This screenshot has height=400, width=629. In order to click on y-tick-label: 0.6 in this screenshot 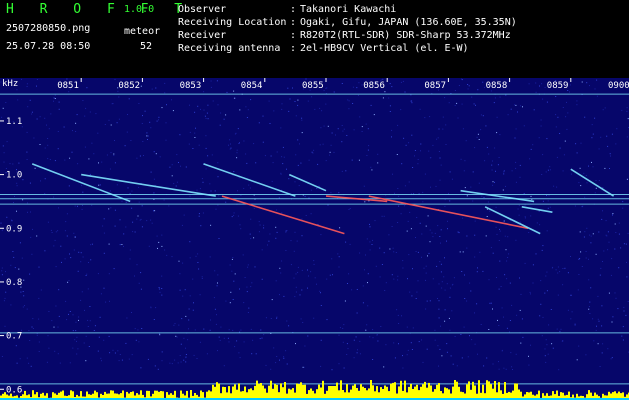, I will do `click(14, 390)`.